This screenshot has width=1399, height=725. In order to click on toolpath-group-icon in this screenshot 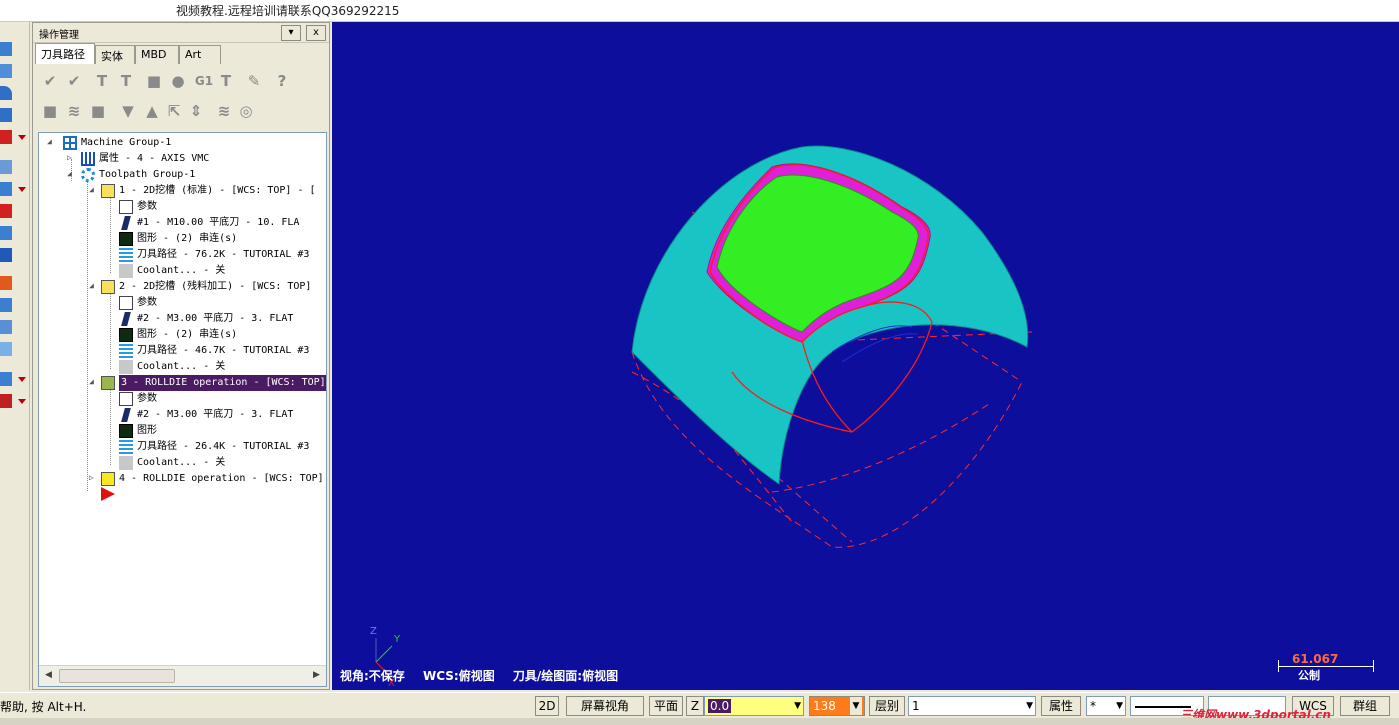, I will do `click(88, 175)`.